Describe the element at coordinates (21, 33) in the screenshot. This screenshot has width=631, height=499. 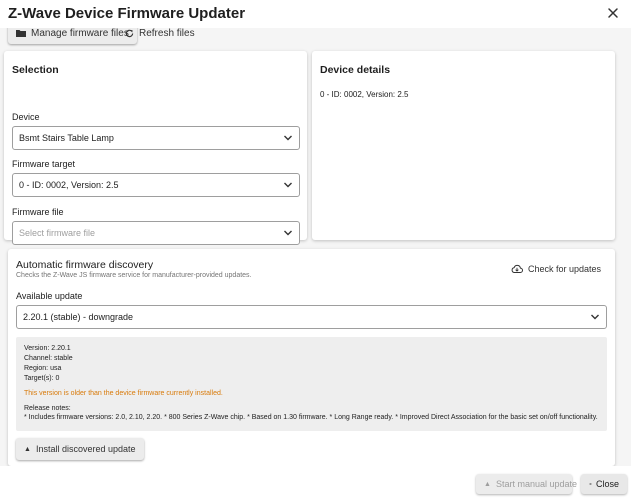
I see `folder-icon` at that location.